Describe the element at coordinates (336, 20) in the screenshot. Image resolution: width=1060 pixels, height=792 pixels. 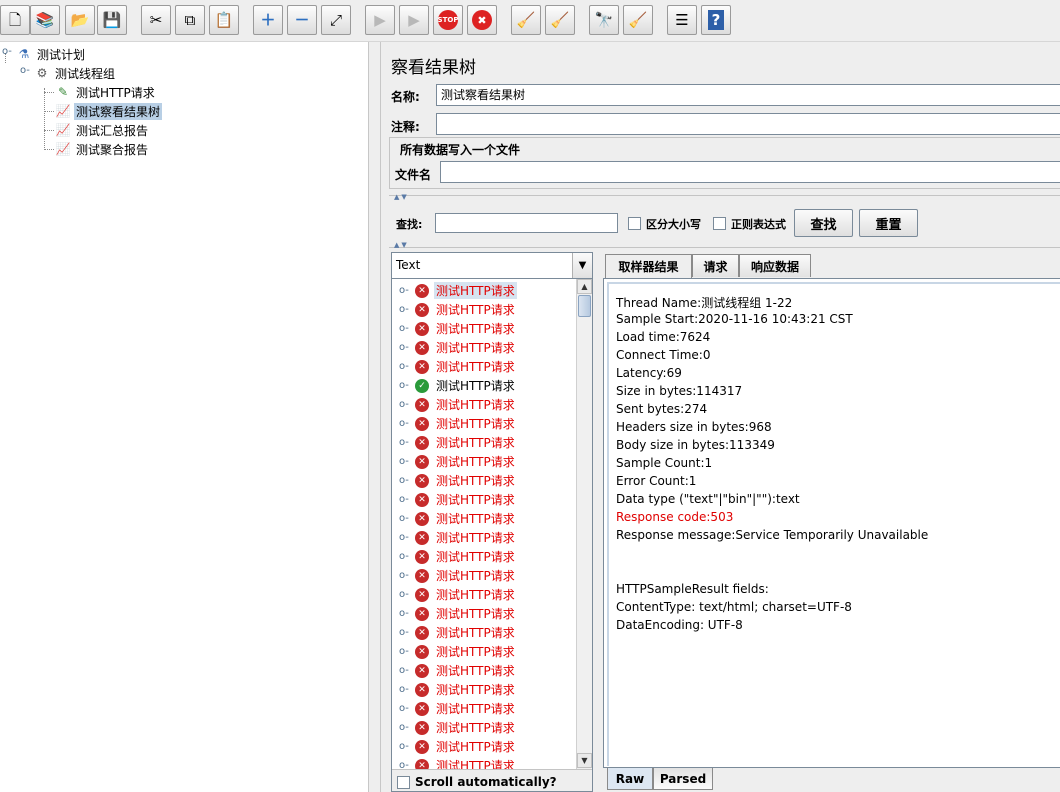
I see `toggle-button: ⤢` at that location.